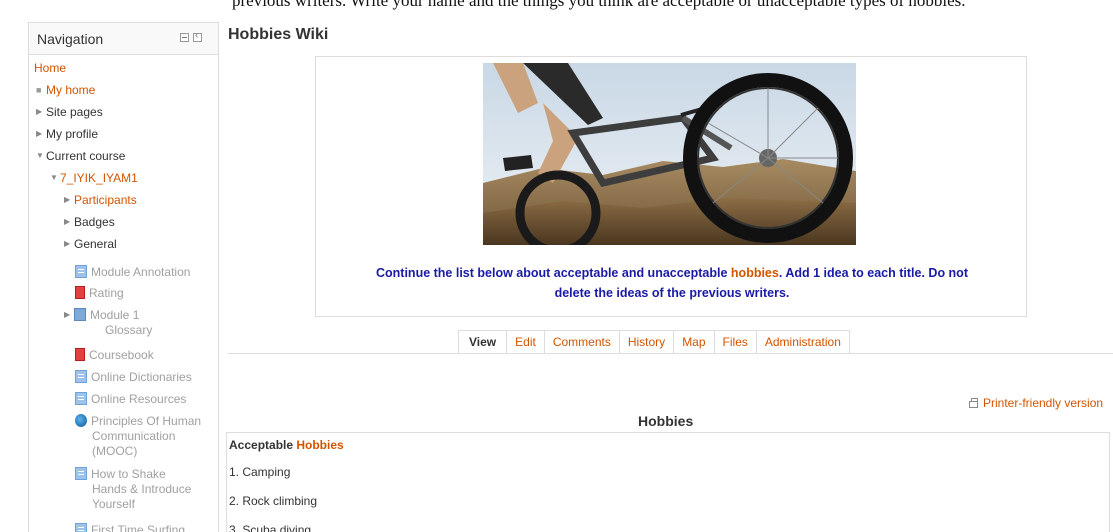 The image size is (1113, 532). What do you see at coordinates (80, 314) in the screenshot?
I see `glossary-icon` at bounding box center [80, 314].